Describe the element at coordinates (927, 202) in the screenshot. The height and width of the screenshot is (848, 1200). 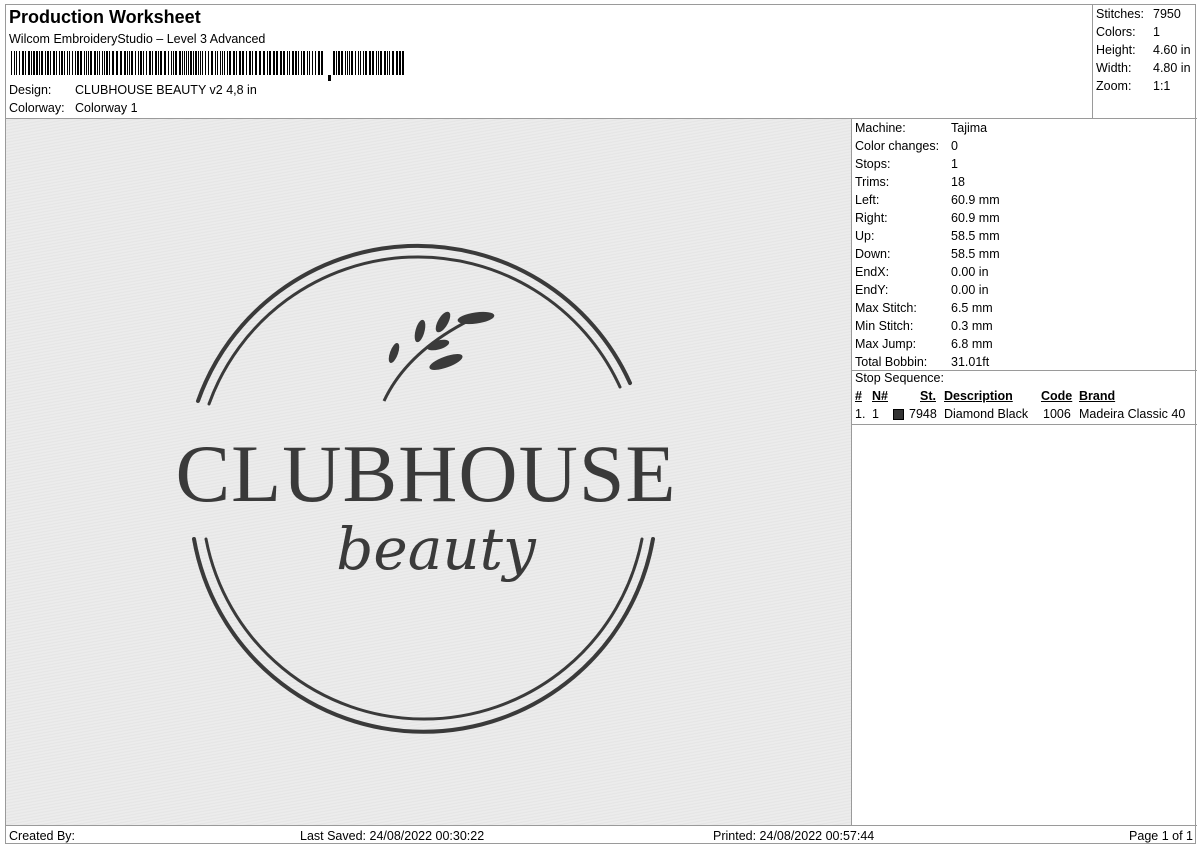
I see `info-row: Left: 60.9 mm` at that location.